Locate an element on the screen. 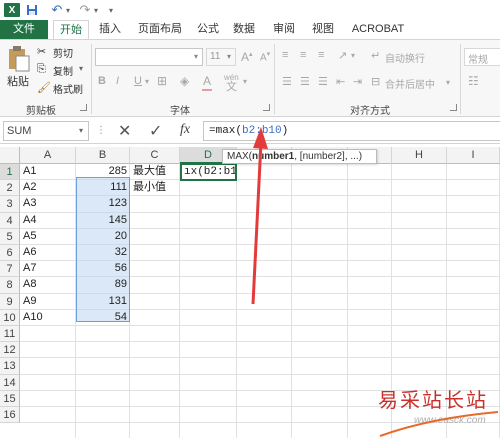  cancel-icon: ✕ is located at coordinates (124, 131).